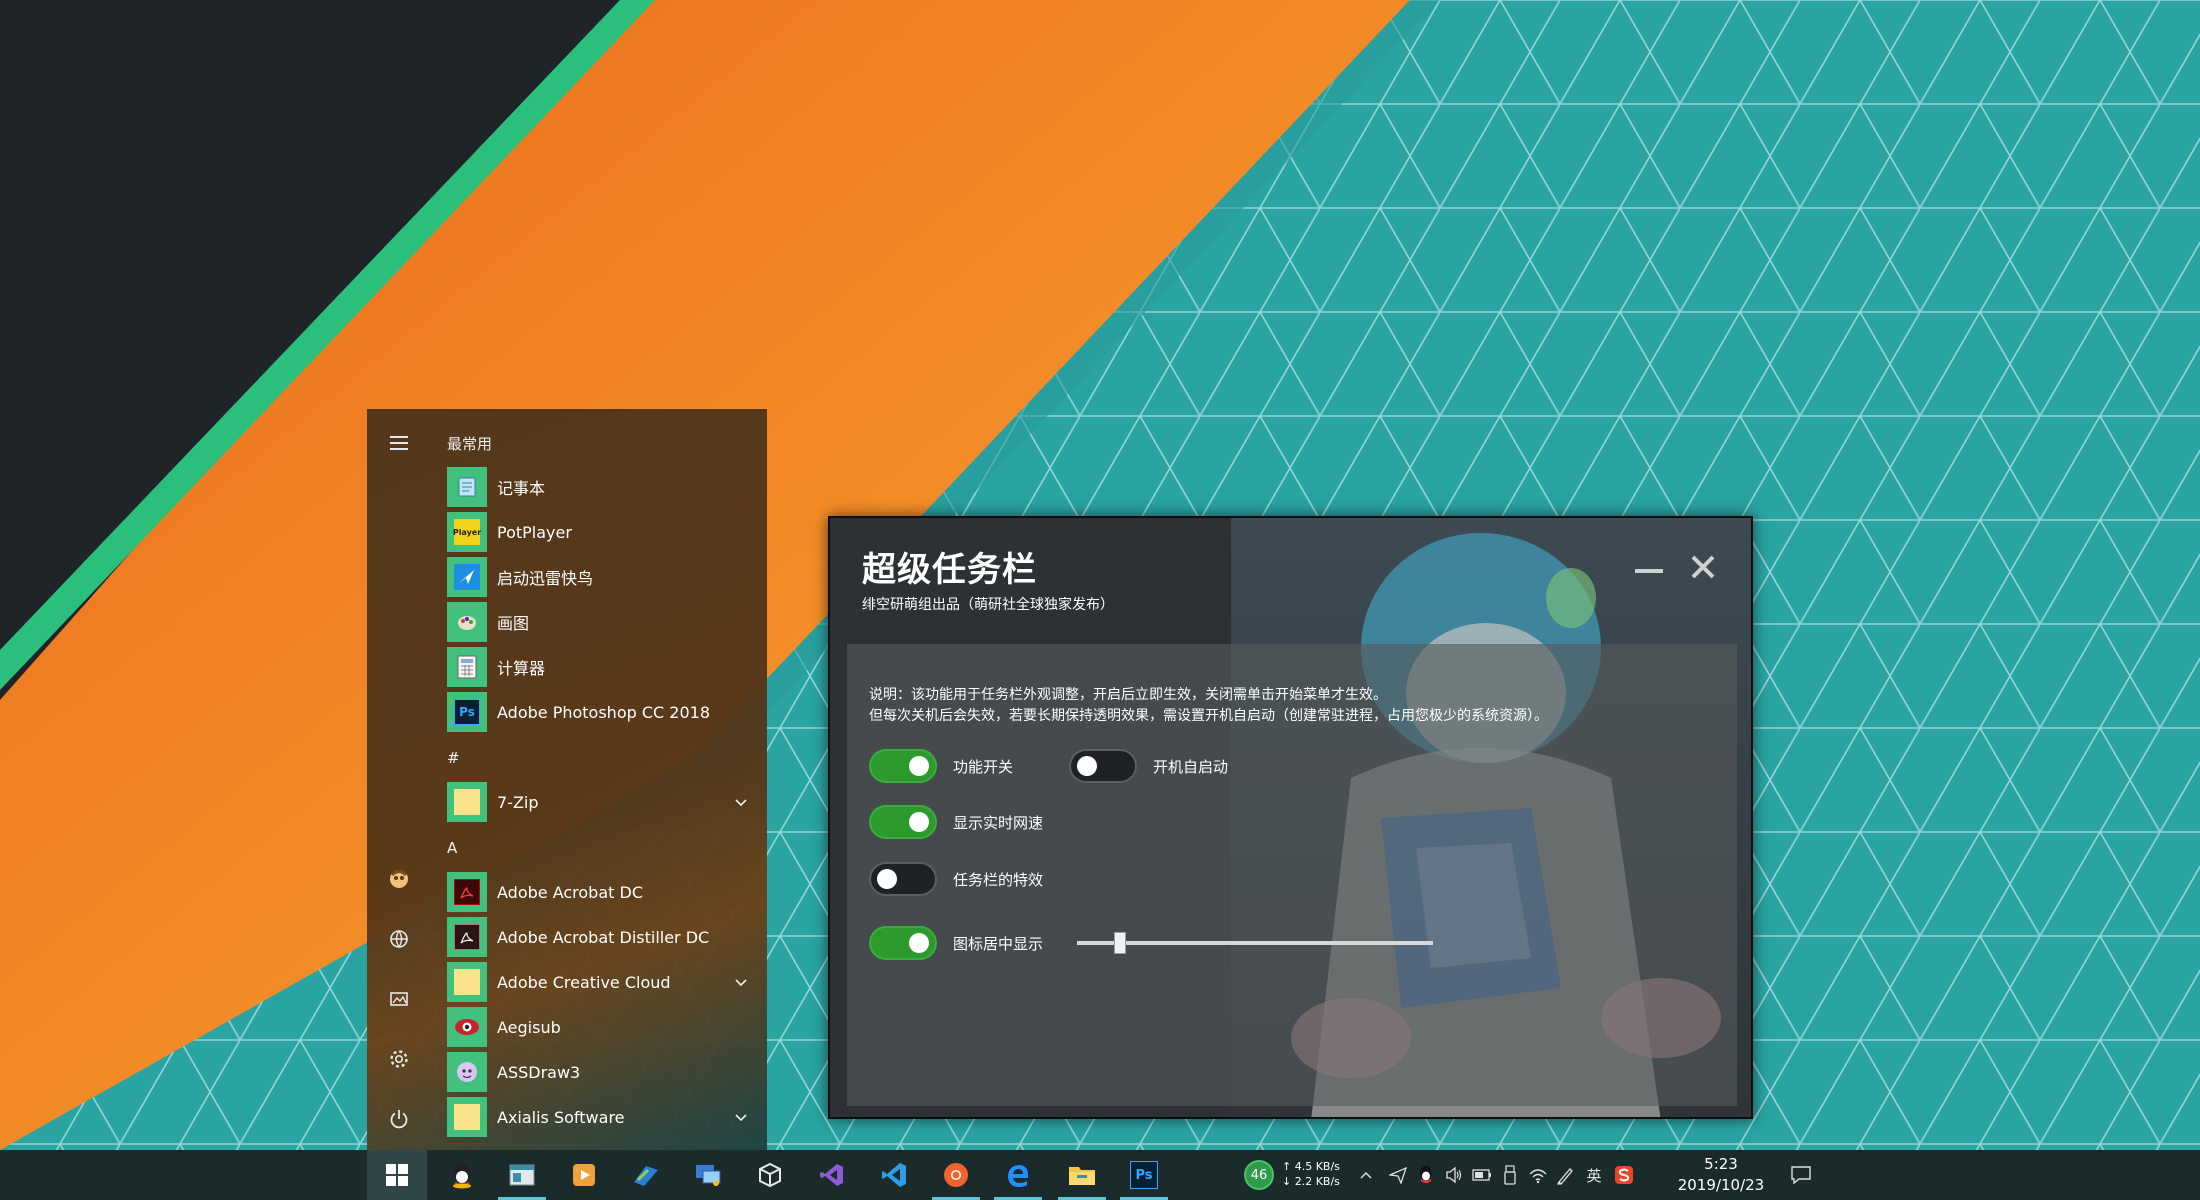  What do you see at coordinates (602, 622) in the screenshot?
I see `app-item-paint: 画图` at bounding box center [602, 622].